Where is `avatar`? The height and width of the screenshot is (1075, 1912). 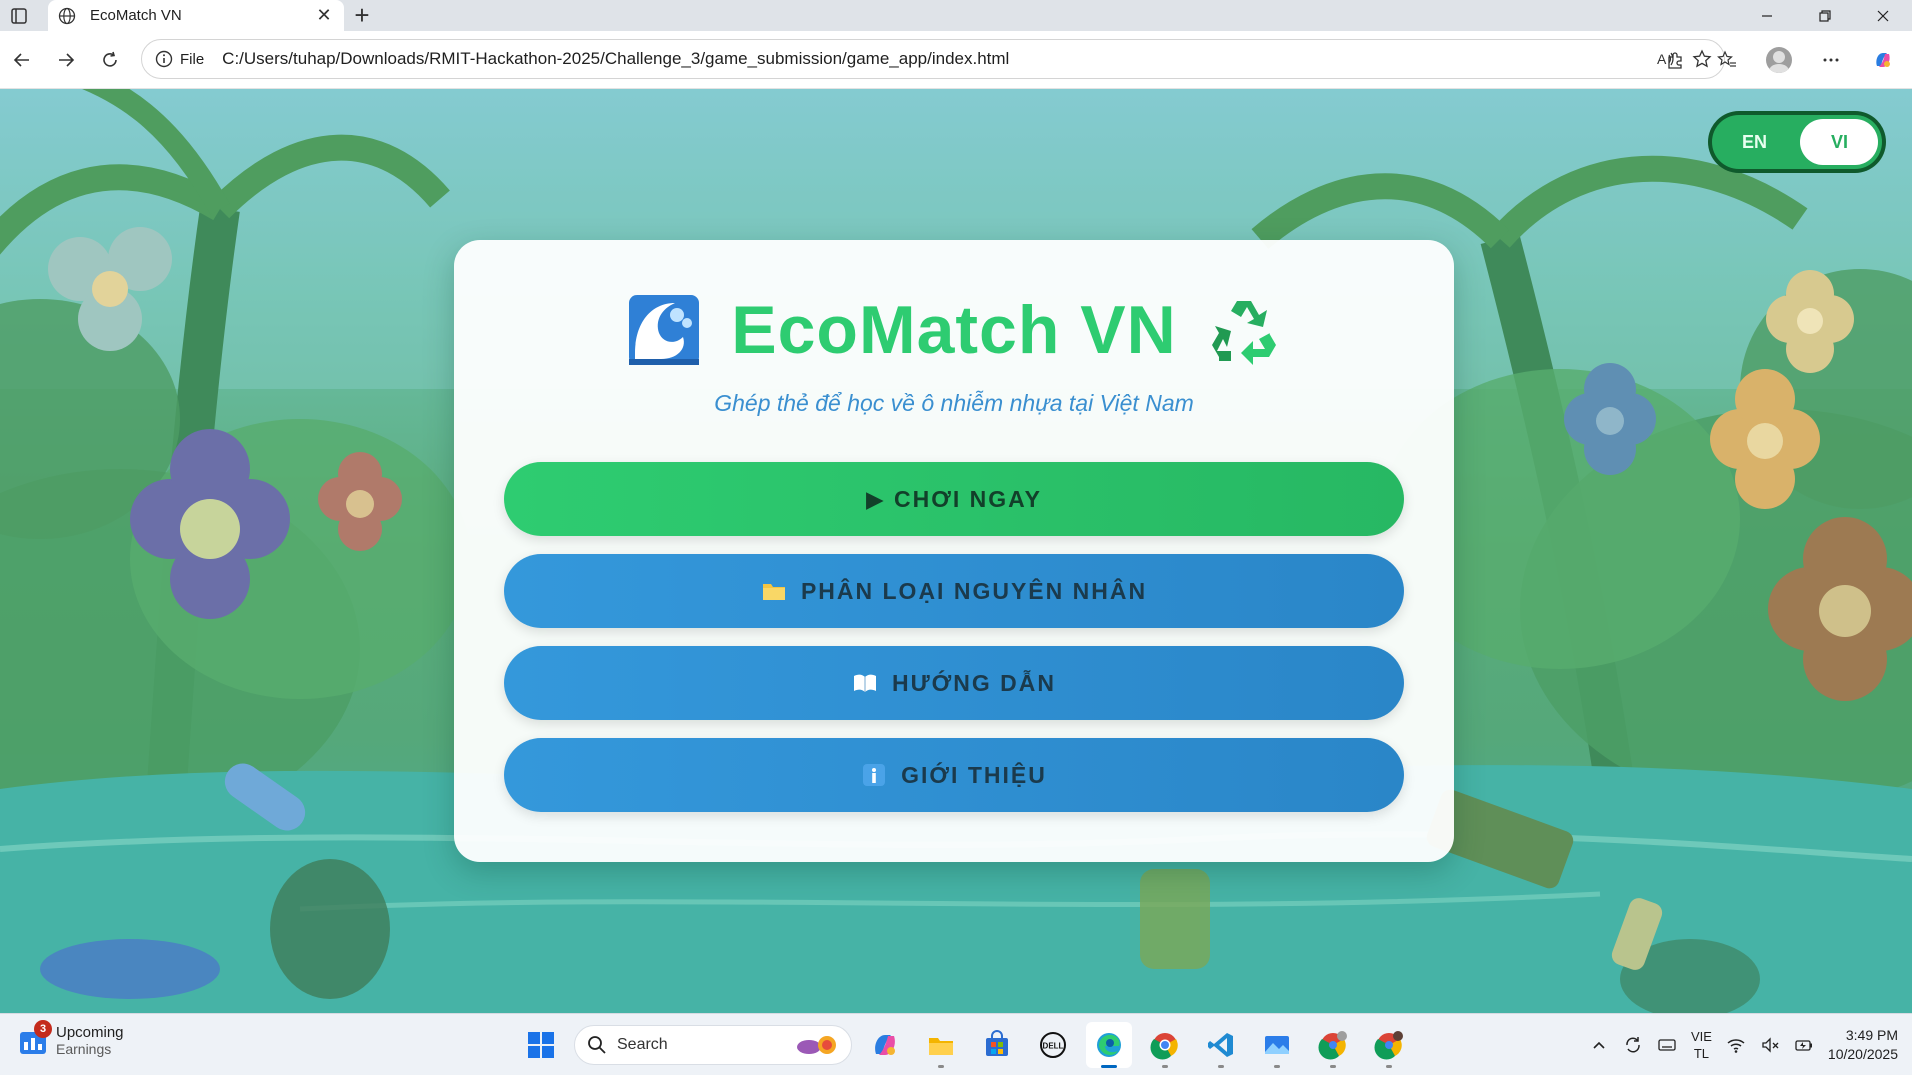 avatar is located at coordinates (1779, 60).